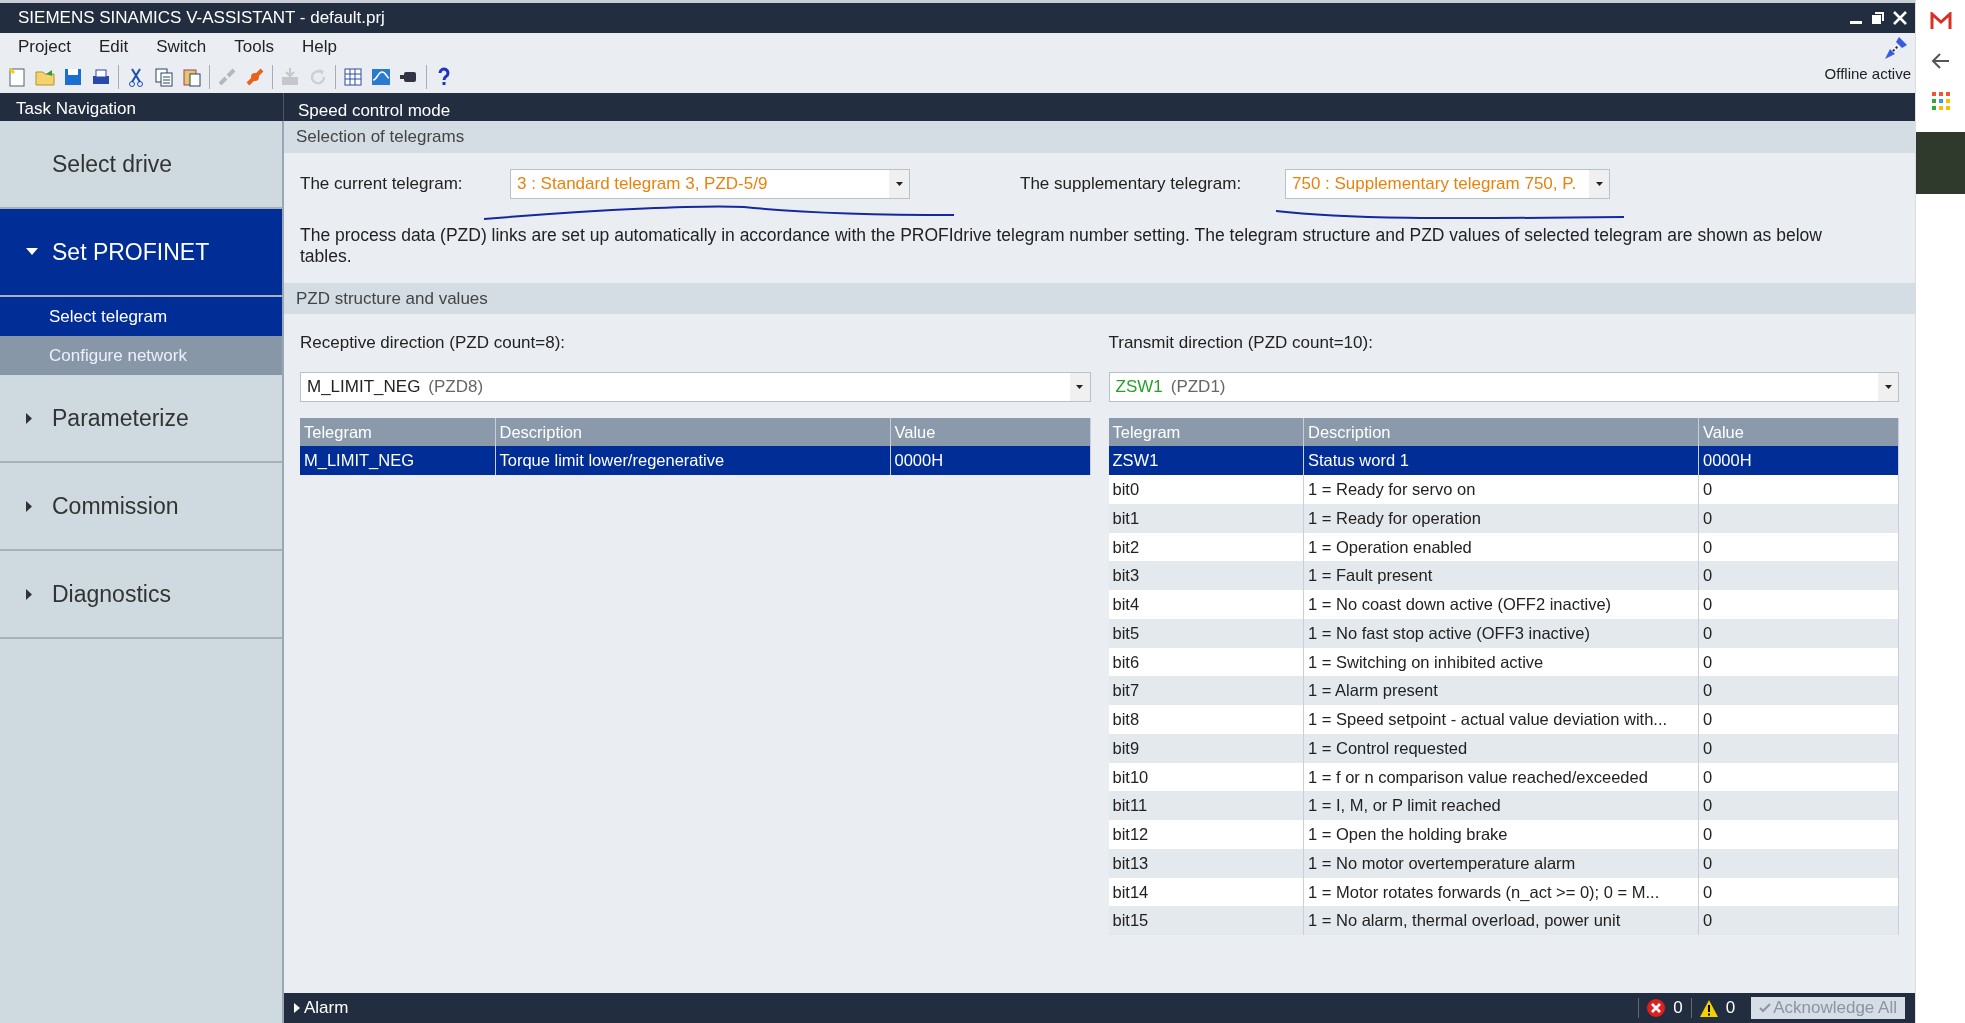  What do you see at coordinates (44, 47) in the screenshot?
I see `menu-item: Project` at bounding box center [44, 47].